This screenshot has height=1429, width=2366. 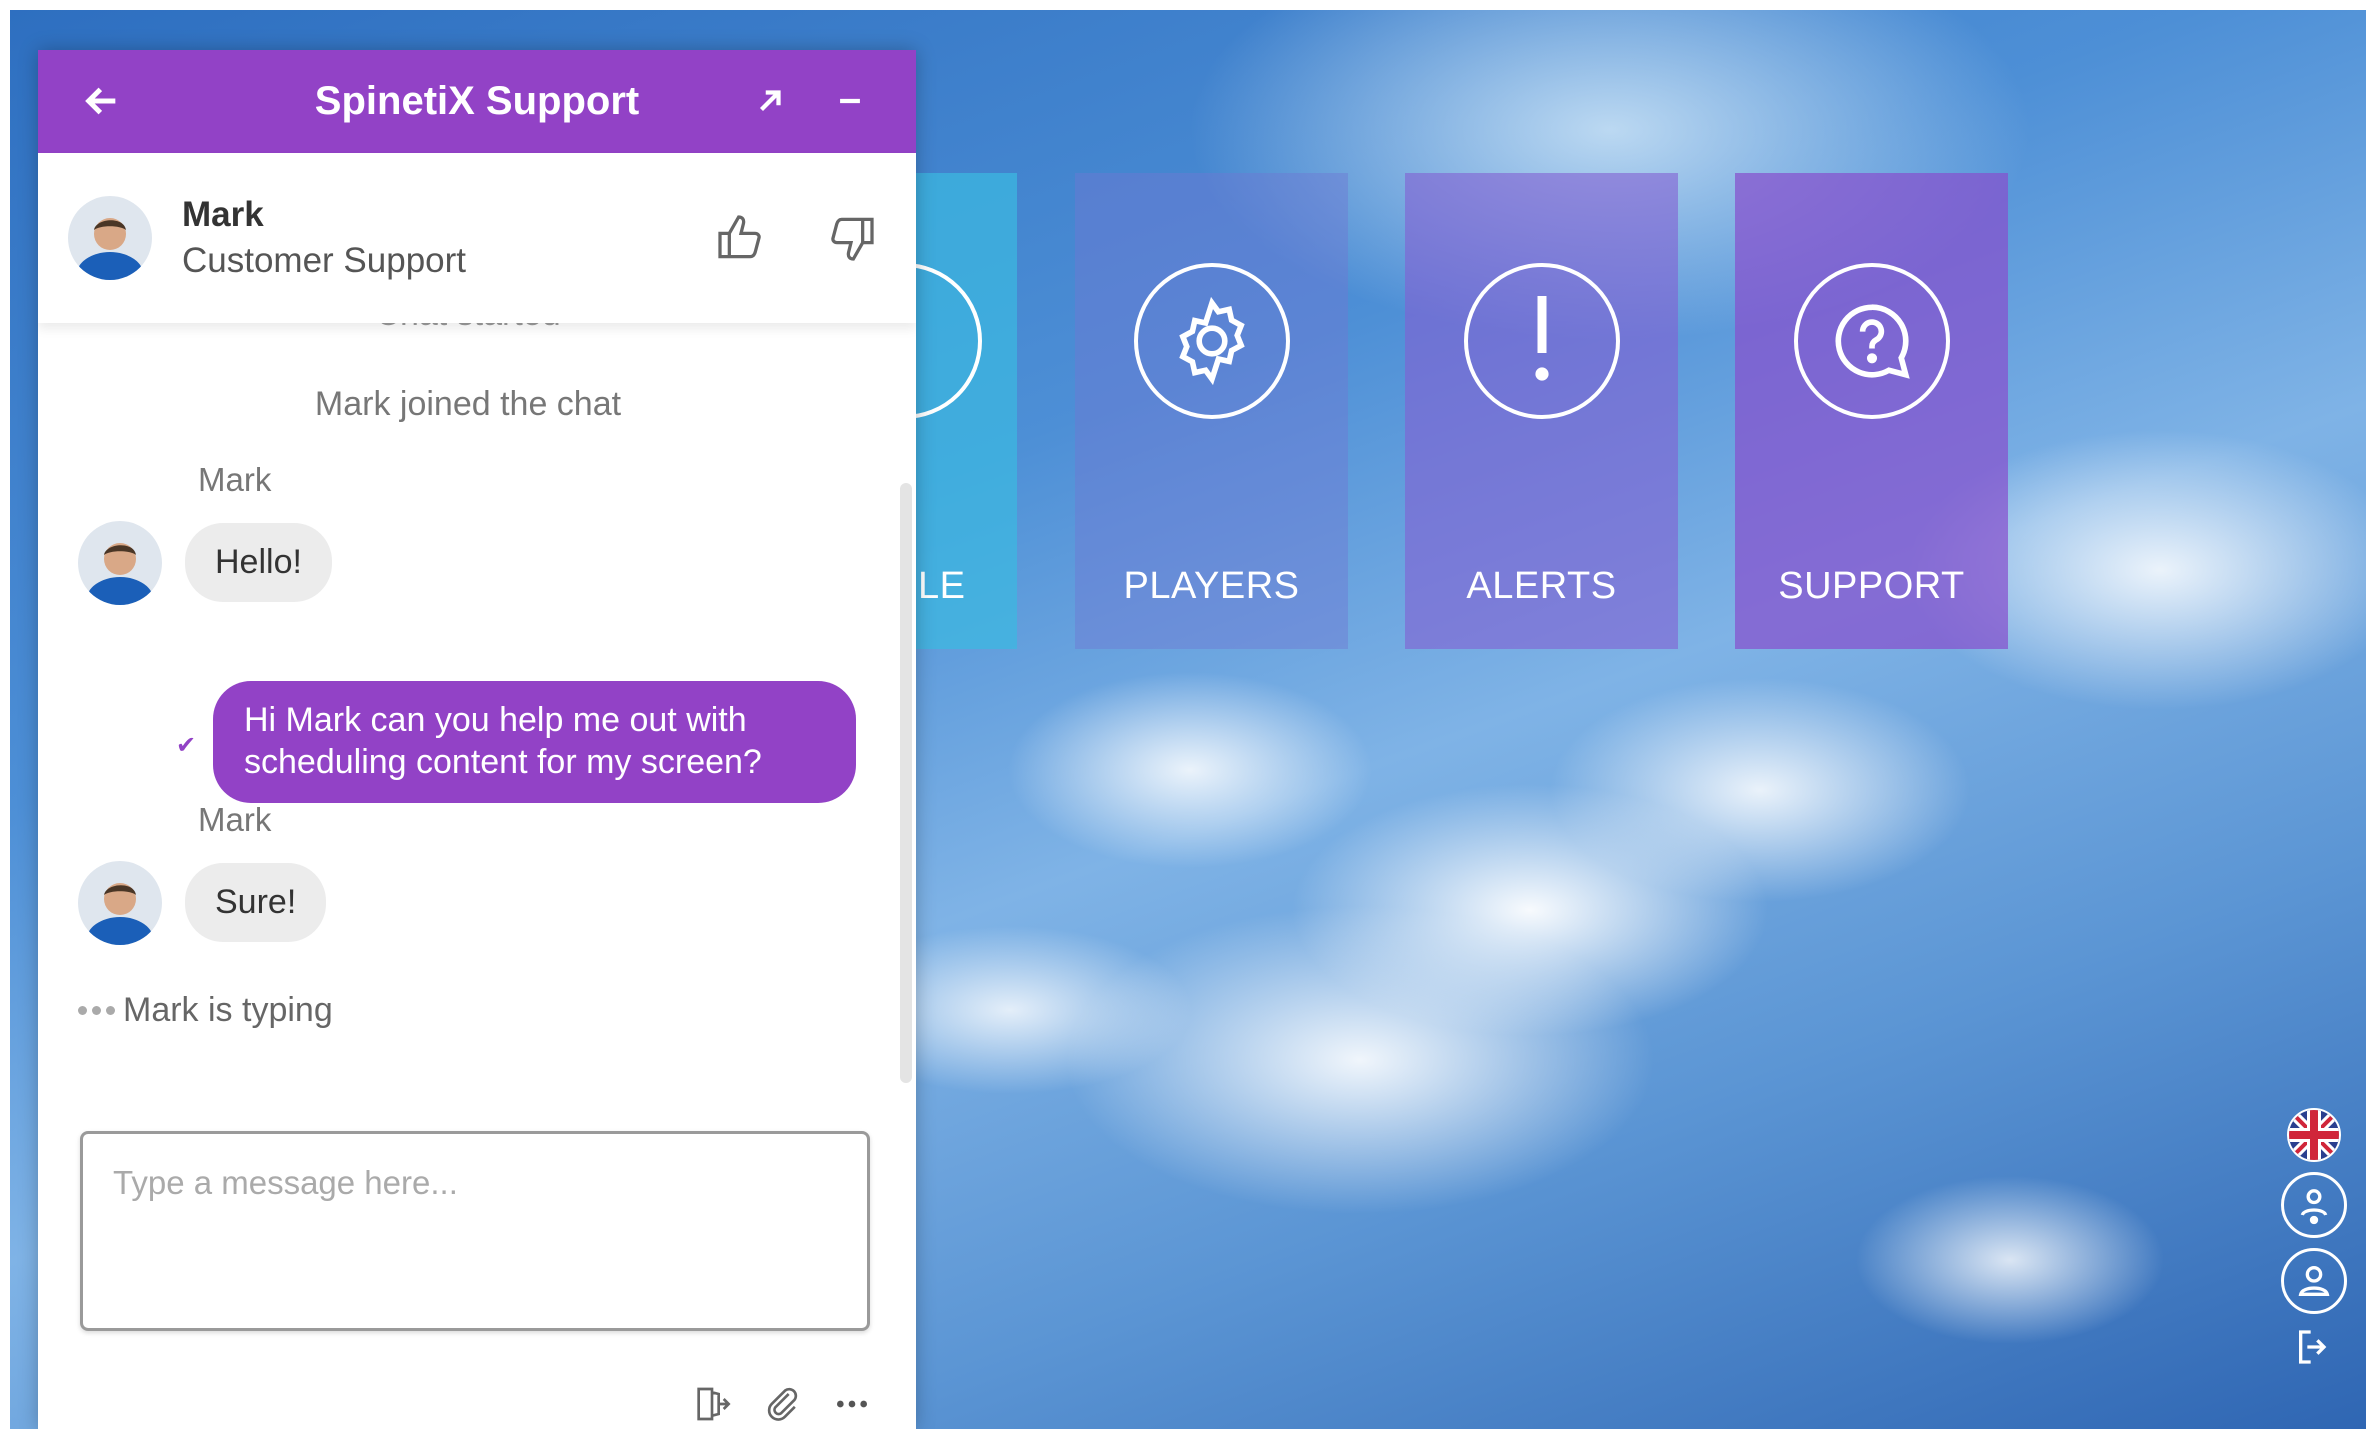 What do you see at coordinates (102, 101) in the screenshot?
I see `back-arrow-icon` at bounding box center [102, 101].